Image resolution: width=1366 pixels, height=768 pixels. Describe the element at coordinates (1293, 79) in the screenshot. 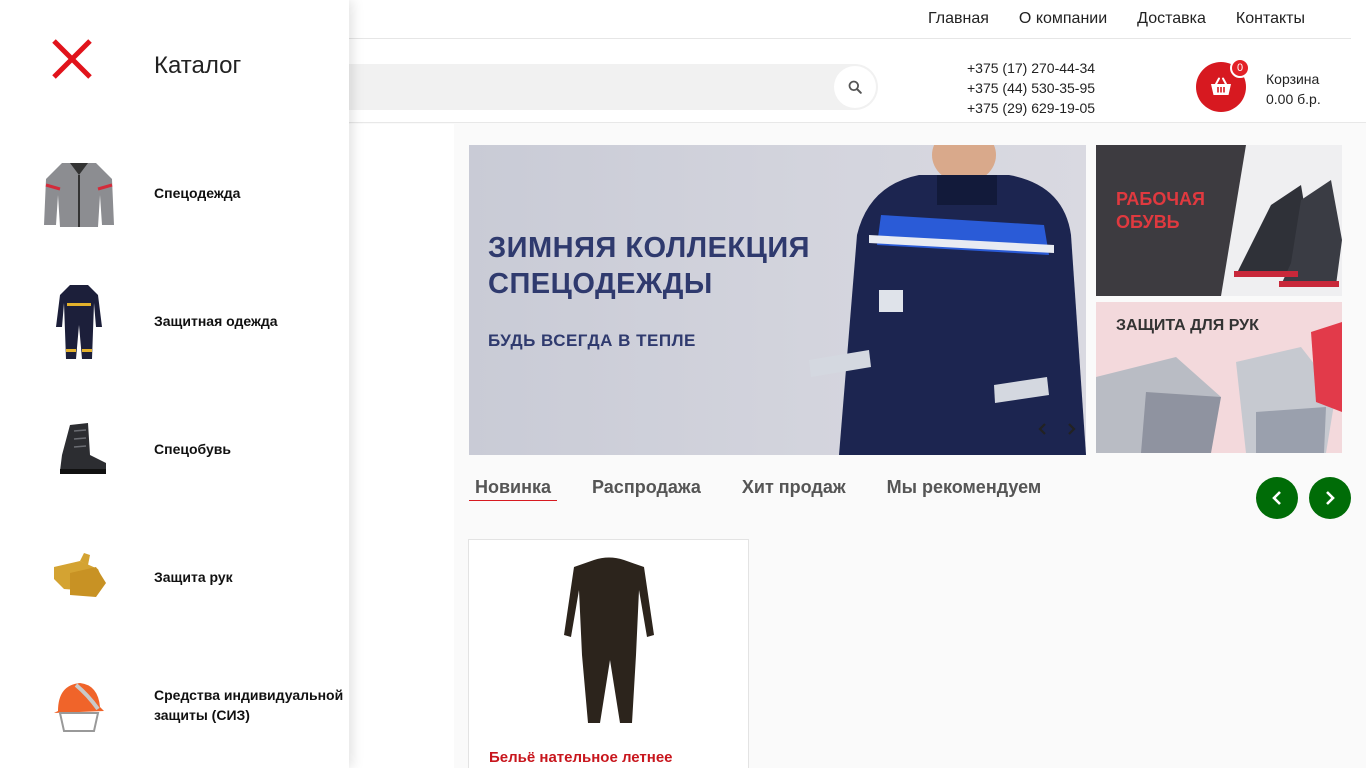

I see `cart-label: Корзина` at that location.